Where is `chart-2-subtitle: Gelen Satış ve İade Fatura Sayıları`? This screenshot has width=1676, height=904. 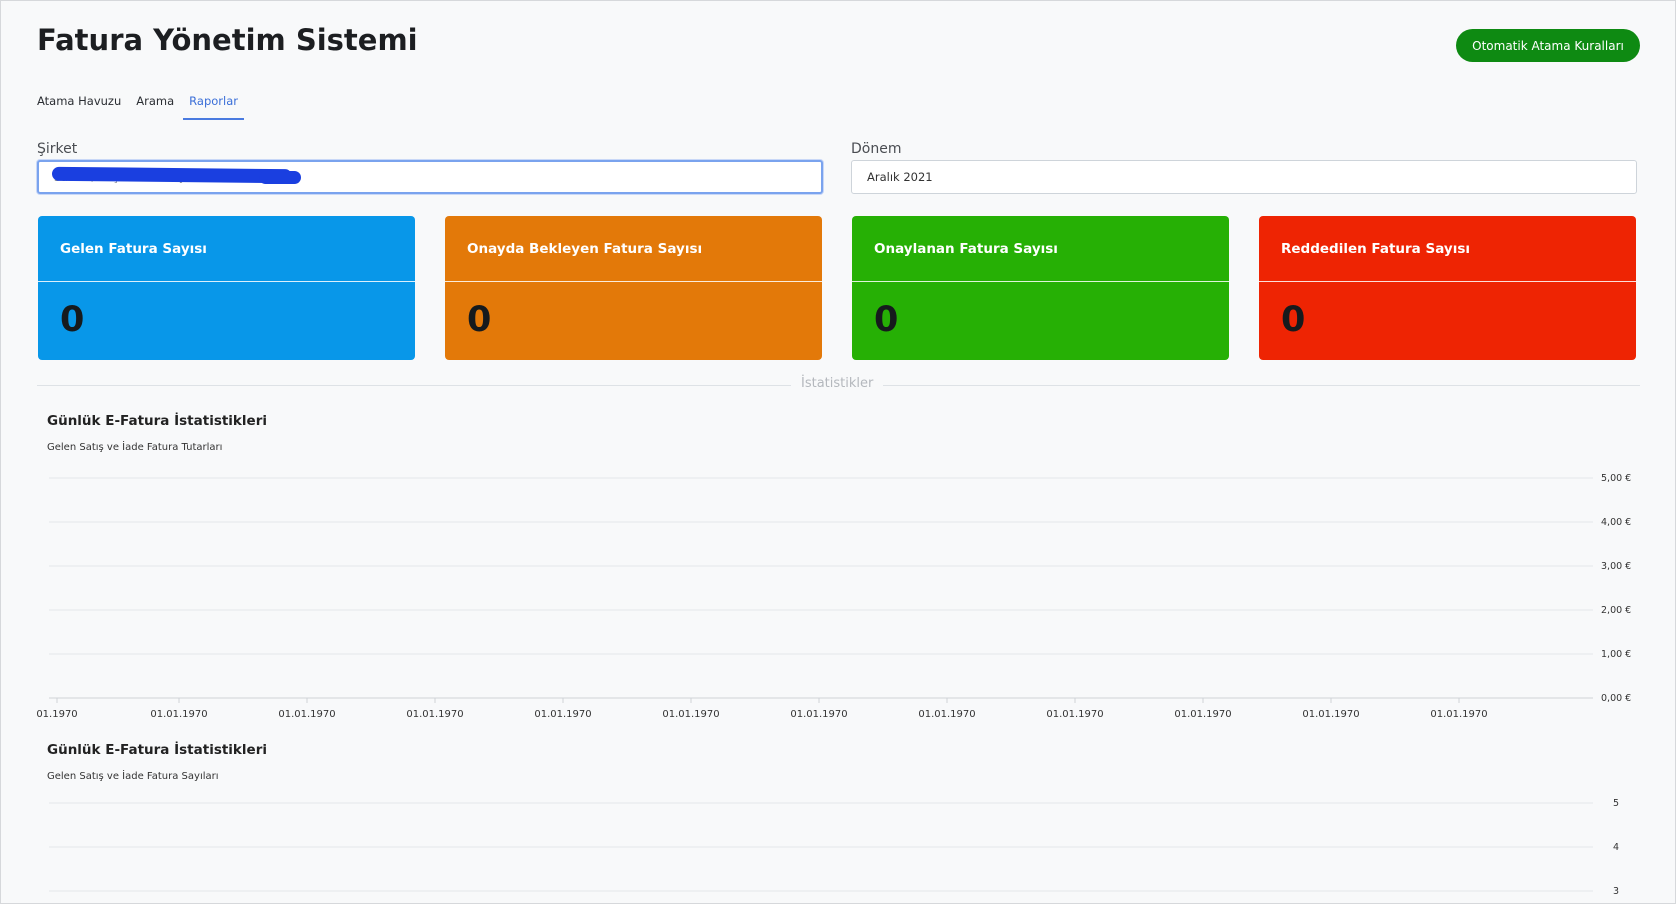 chart-2-subtitle: Gelen Satış ve İade Fatura Sayıları is located at coordinates (133, 776).